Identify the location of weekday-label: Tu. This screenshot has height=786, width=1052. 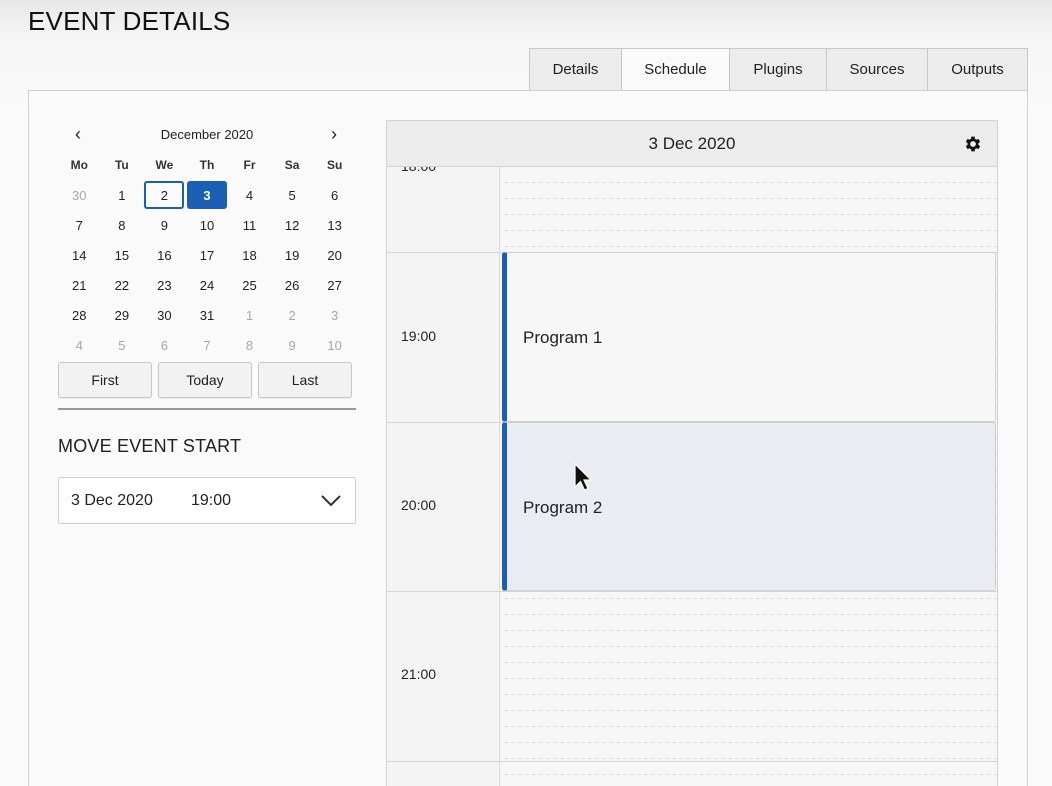
(121, 165).